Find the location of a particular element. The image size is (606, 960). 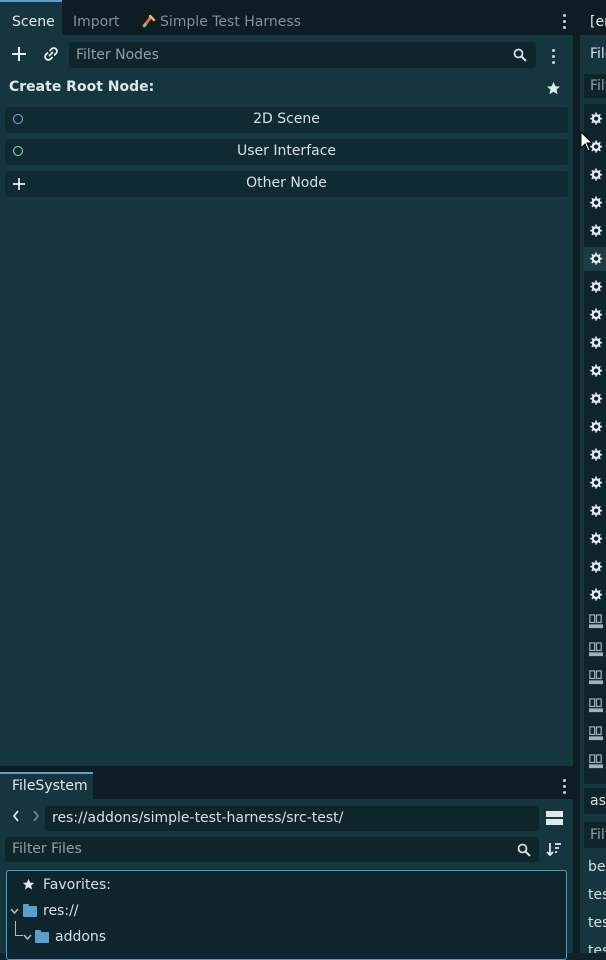

mouse-cursor-icon is located at coordinates (587, 141).